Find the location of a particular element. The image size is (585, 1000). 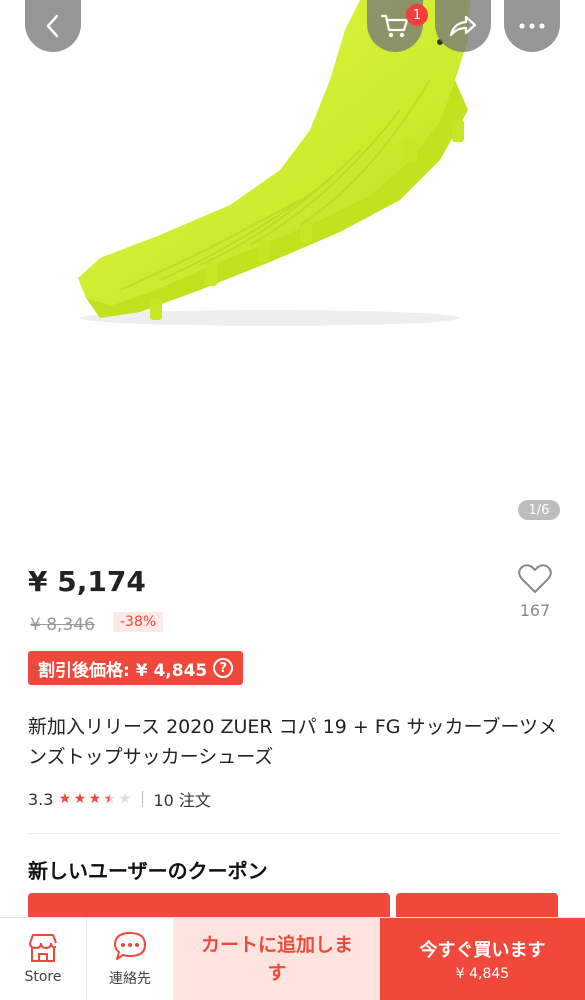

chat-icon is located at coordinates (130, 946).